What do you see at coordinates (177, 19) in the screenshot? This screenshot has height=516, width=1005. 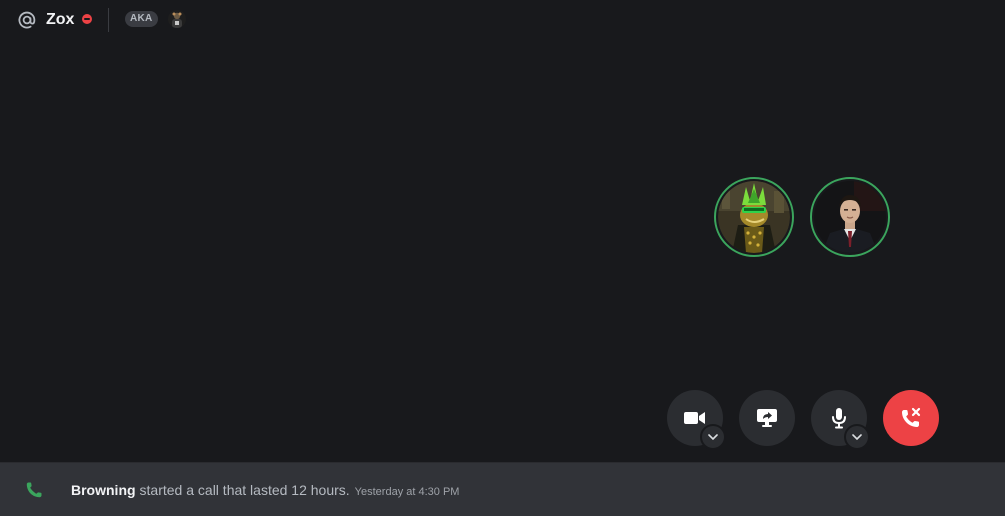 I see `aka-avatar` at bounding box center [177, 19].